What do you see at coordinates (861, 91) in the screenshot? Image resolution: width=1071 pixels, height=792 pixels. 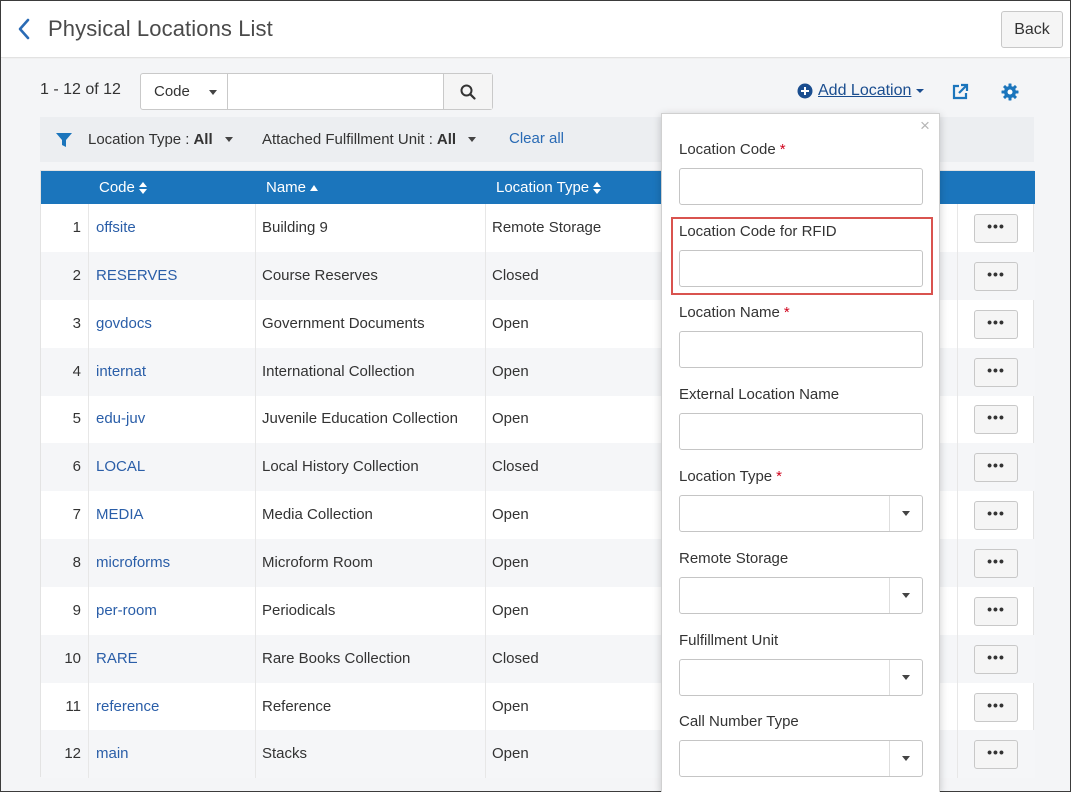 I see `add-location-button: Add Location` at bounding box center [861, 91].